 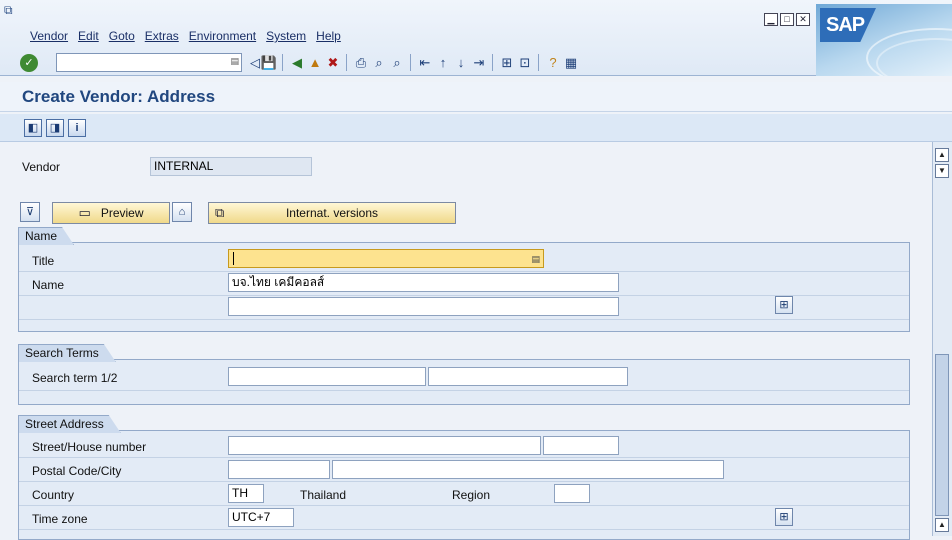 What do you see at coordinates (55, 128) in the screenshot?
I see `next-screen-icon: ◨` at bounding box center [55, 128].